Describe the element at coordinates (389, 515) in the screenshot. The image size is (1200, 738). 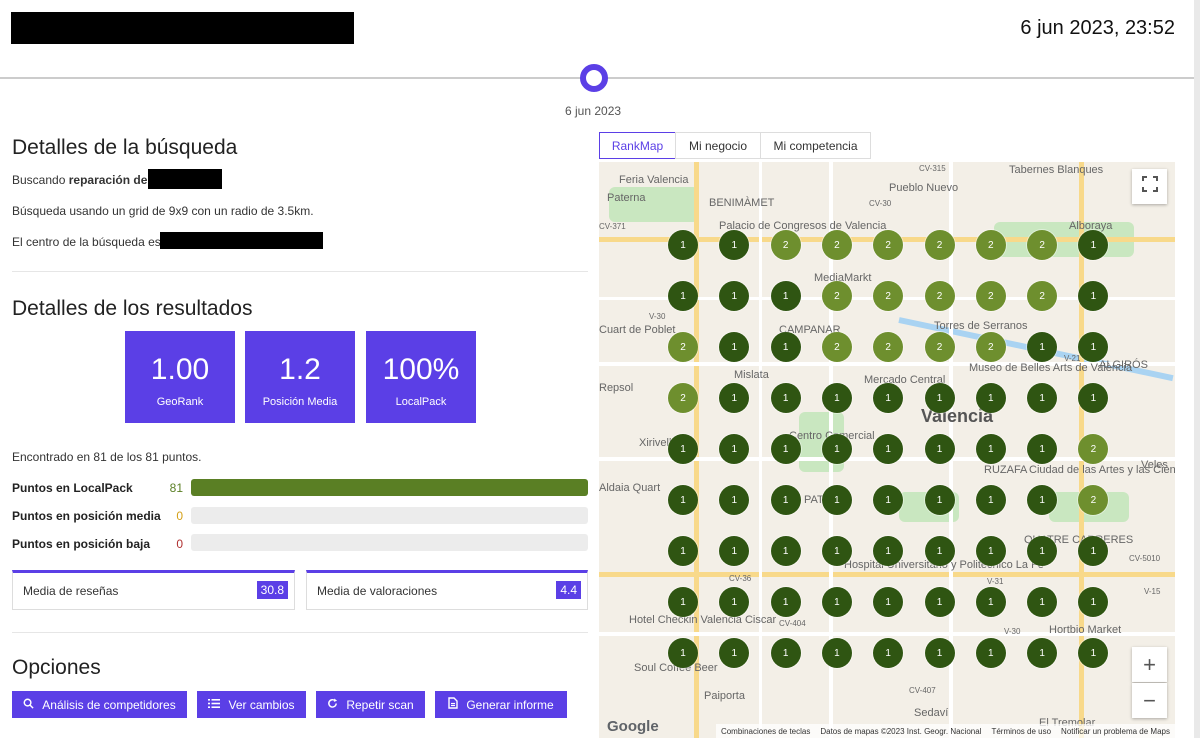
I see `average-points-bar` at that location.